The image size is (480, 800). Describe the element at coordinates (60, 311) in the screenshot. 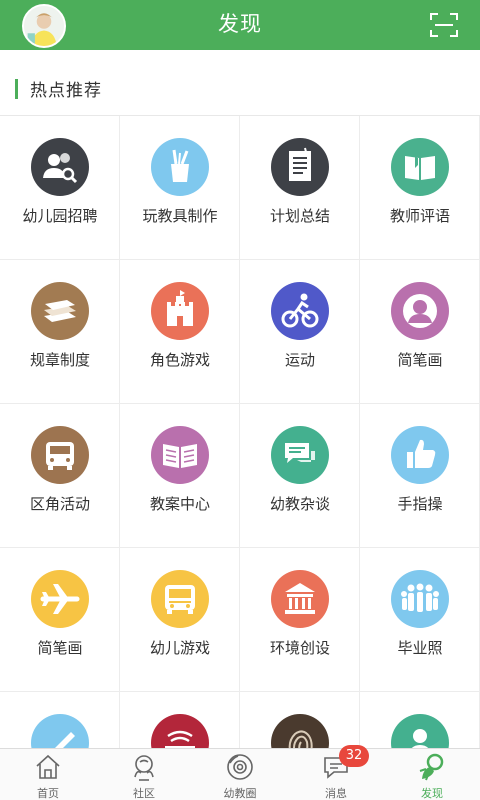

I see `book-stack-icon` at that location.